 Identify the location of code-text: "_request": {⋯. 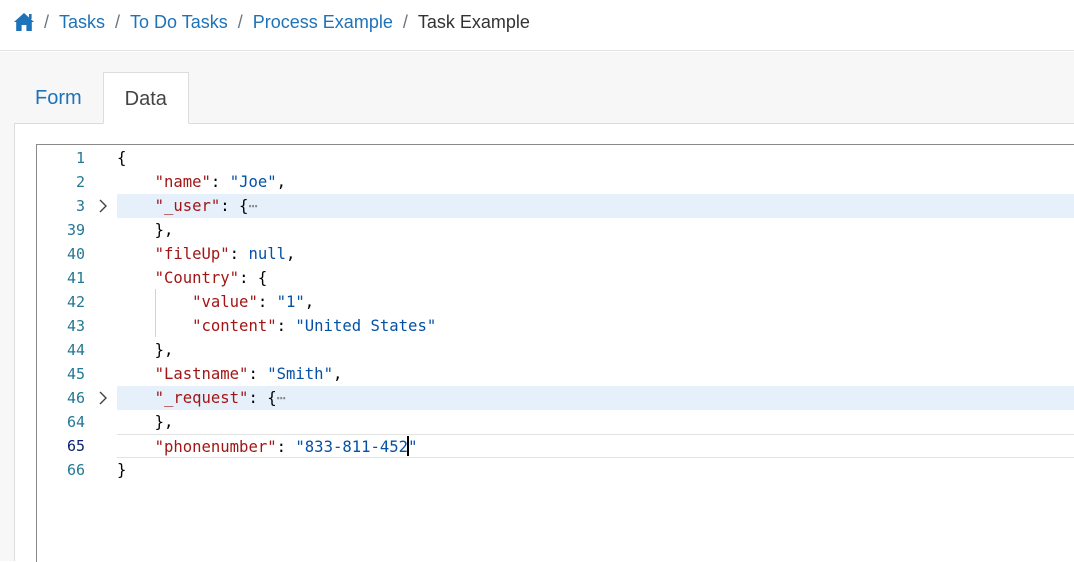
(595, 398).